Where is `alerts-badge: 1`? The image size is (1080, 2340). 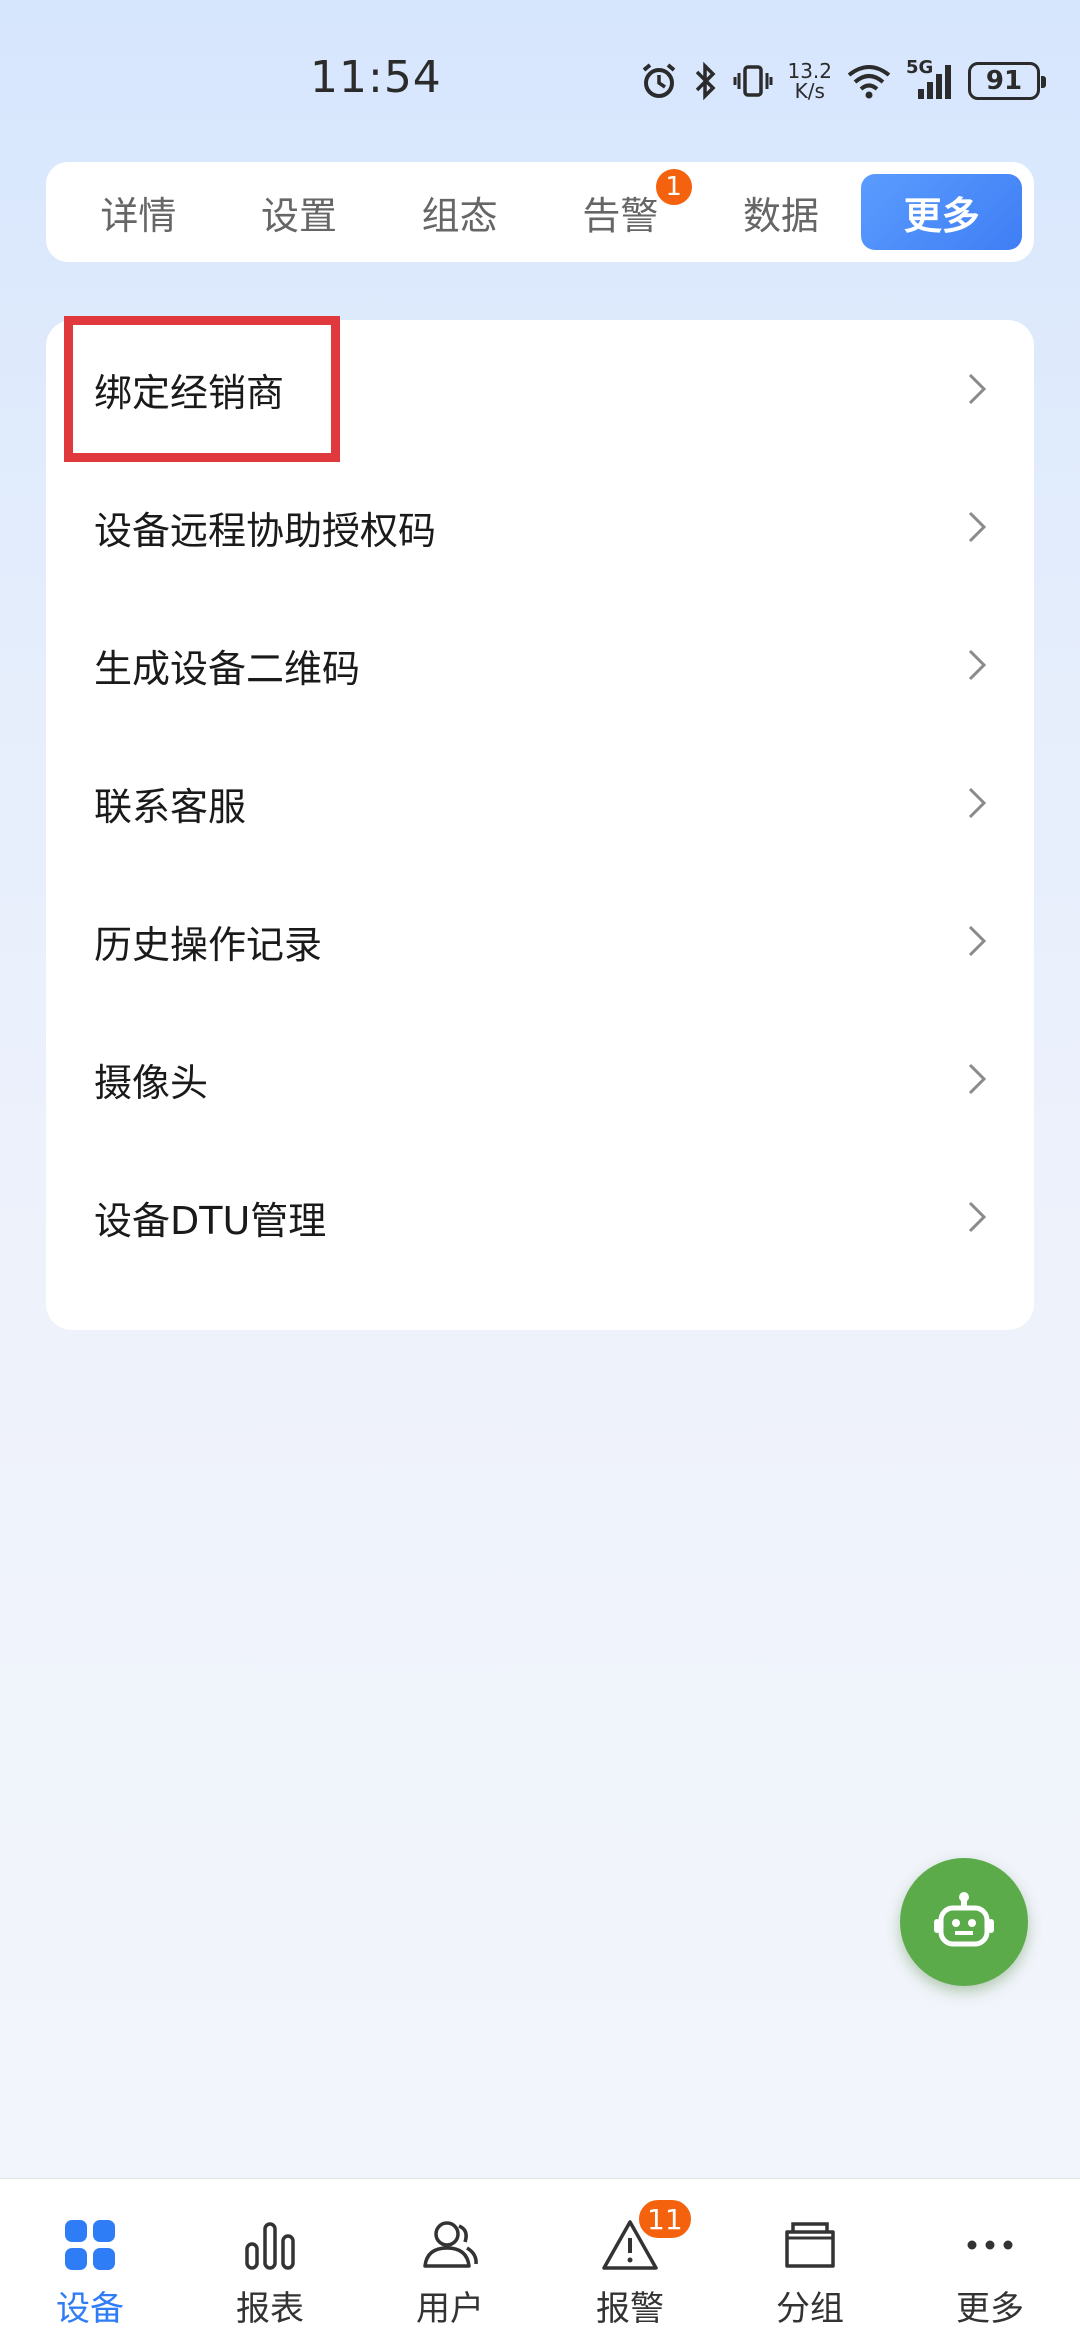 alerts-badge: 1 is located at coordinates (673, 187).